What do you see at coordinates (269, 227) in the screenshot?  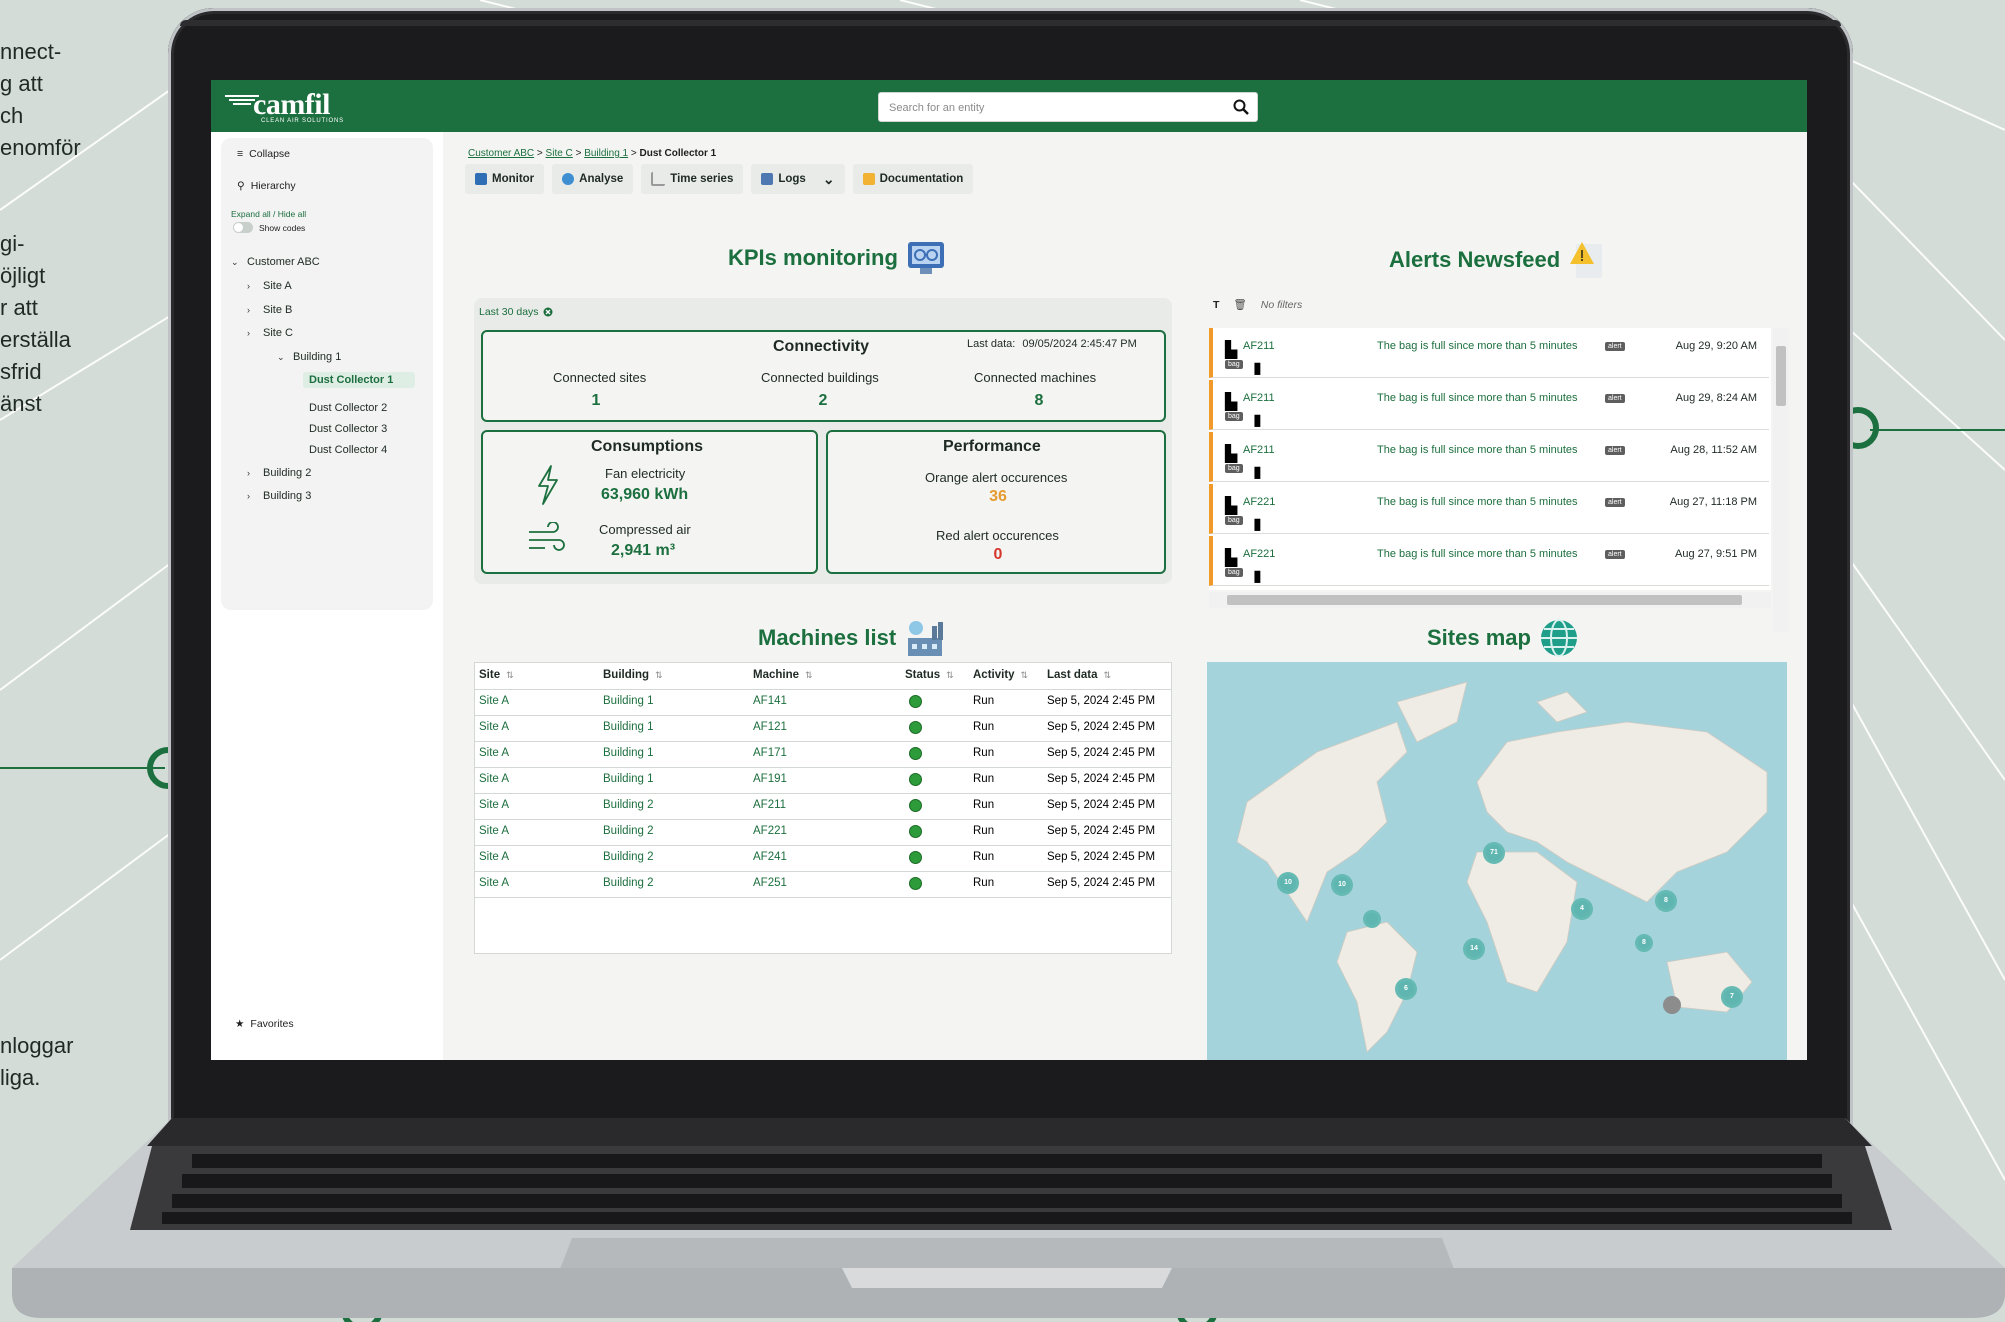 I see `show-codes-toggle-row: Show codes` at bounding box center [269, 227].